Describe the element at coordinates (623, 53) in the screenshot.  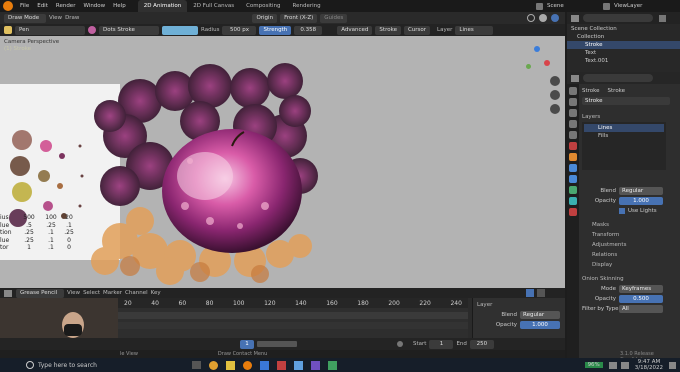
I see `outliner-item-text: Text` at that location.